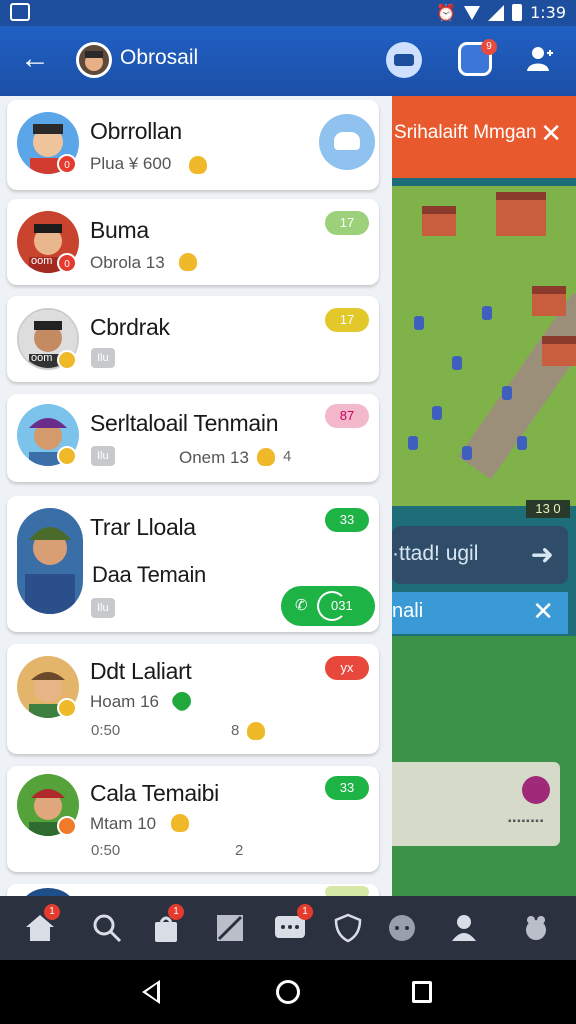 Image resolution: width=576 pixels, height=1024 pixels. I want to click on status-badge: 87, so click(347, 416).